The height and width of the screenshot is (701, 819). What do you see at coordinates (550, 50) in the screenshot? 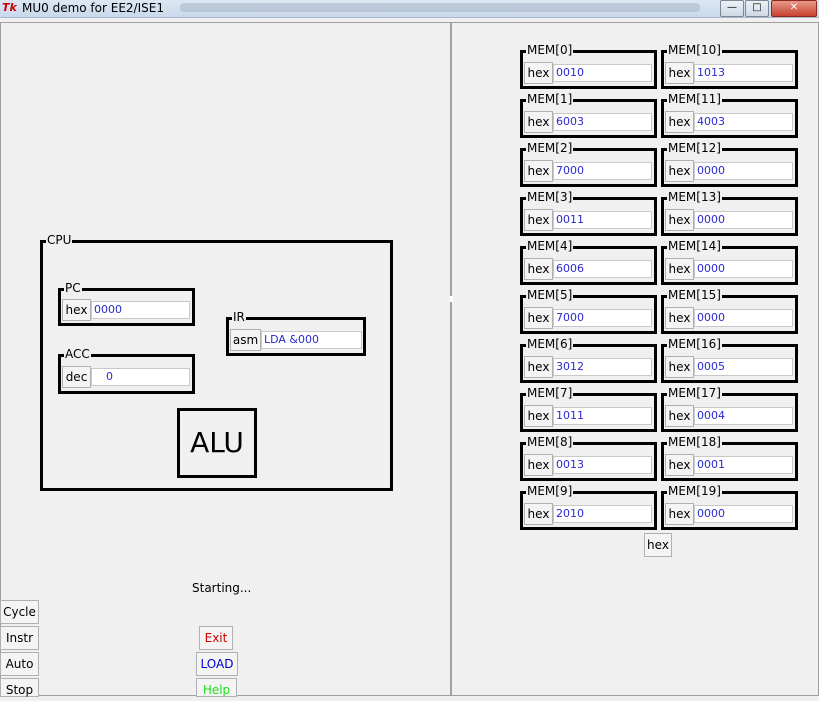
I see `memory-cell-label: MEM[0]` at bounding box center [550, 50].